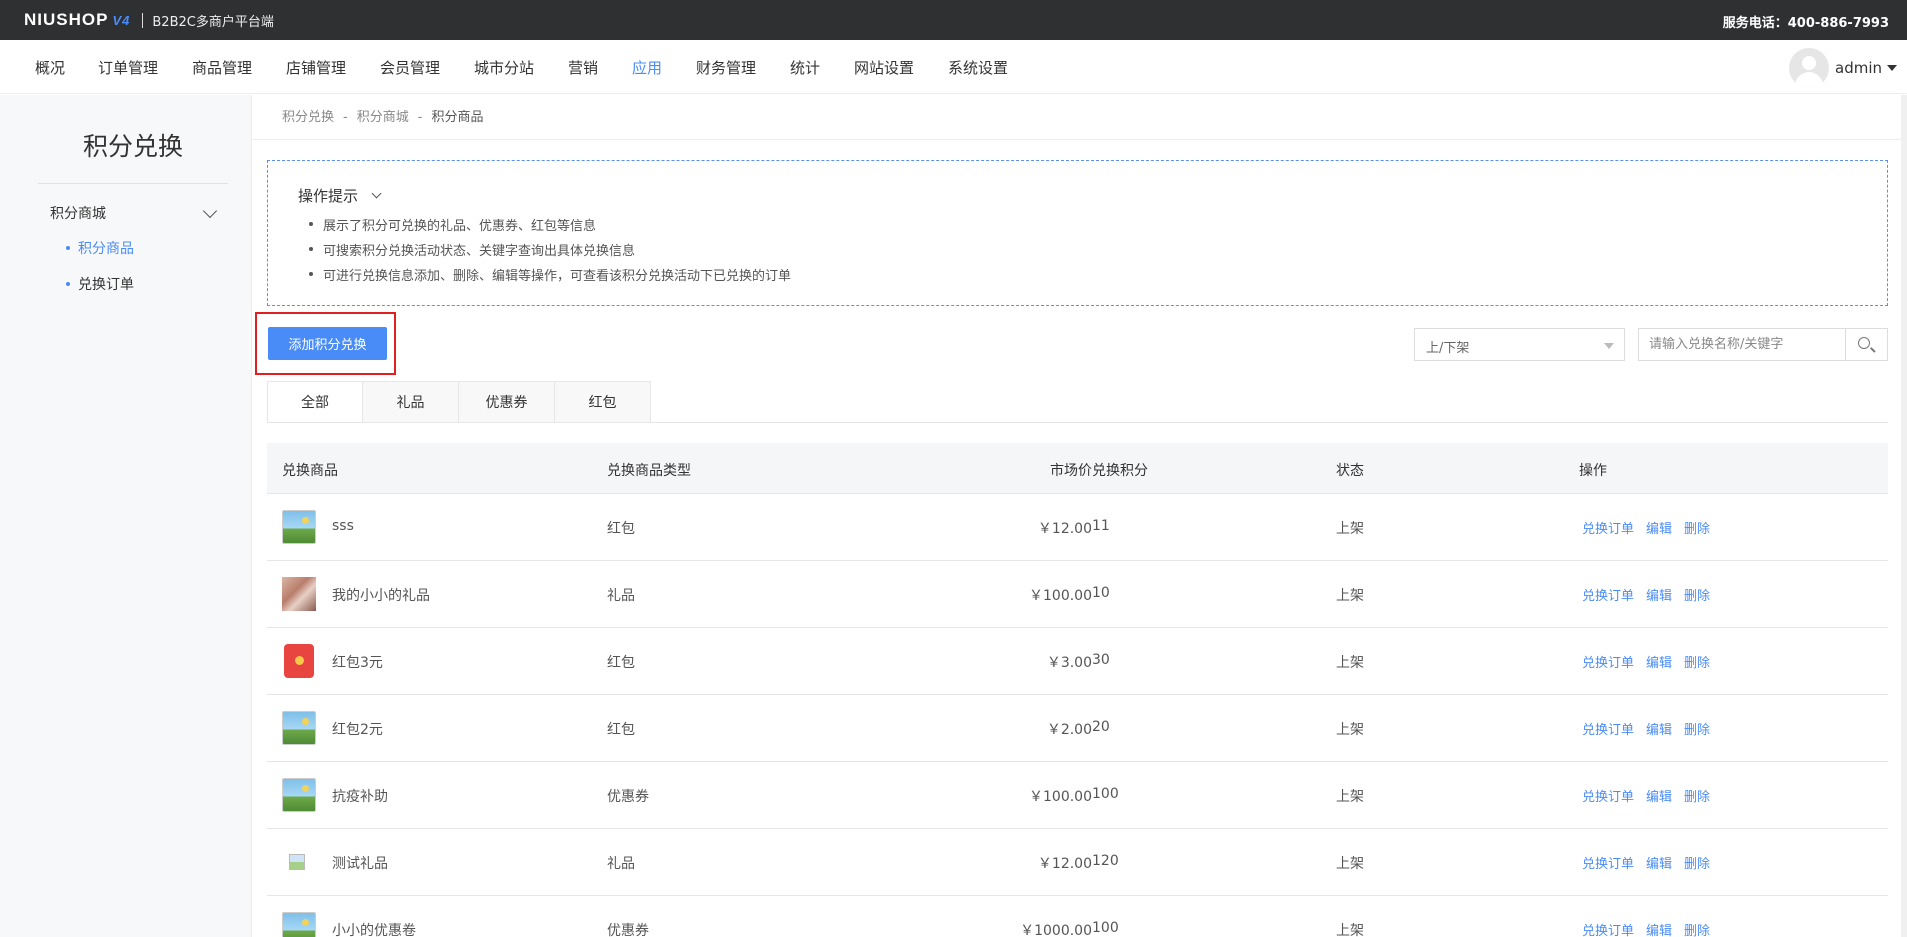  I want to click on nav-item-system-settings: 系统设置, so click(978, 67).